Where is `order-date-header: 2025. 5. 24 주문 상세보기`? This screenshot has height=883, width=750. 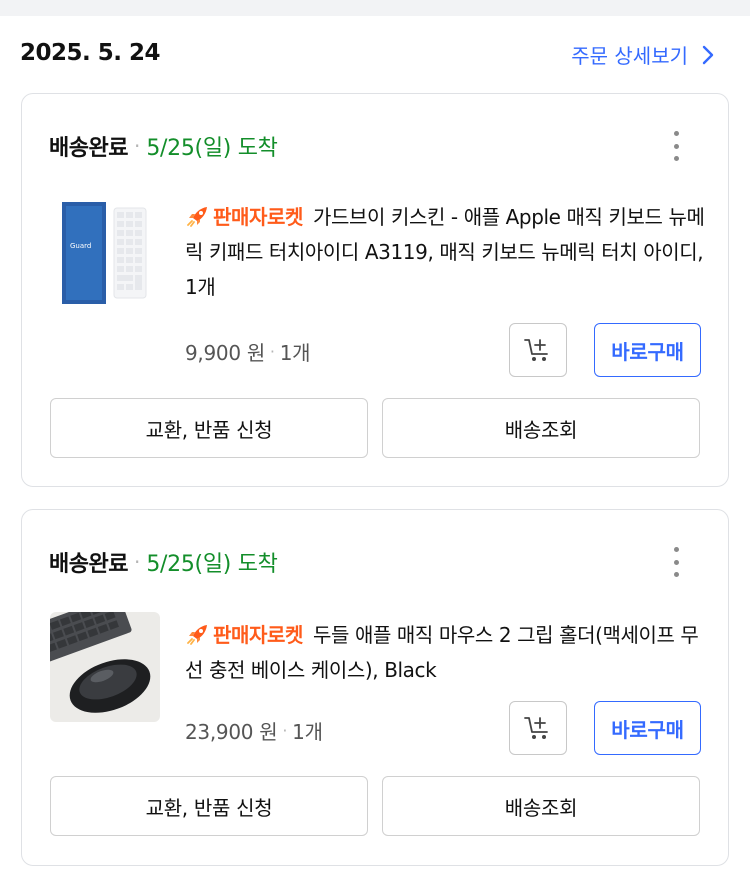
order-date-header: 2025. 5. 24 주문 상세보기 is located at coordinates (375, 55).